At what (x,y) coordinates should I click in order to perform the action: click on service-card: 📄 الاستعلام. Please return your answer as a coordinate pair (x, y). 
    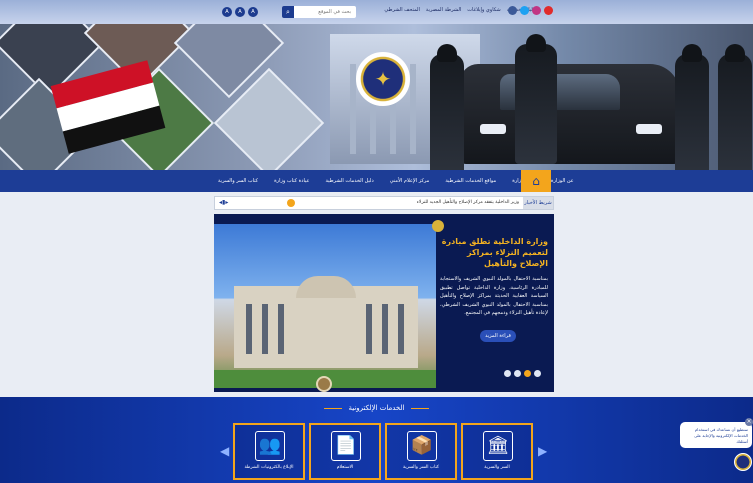
    Looking at the image, I should click on (345, 451).